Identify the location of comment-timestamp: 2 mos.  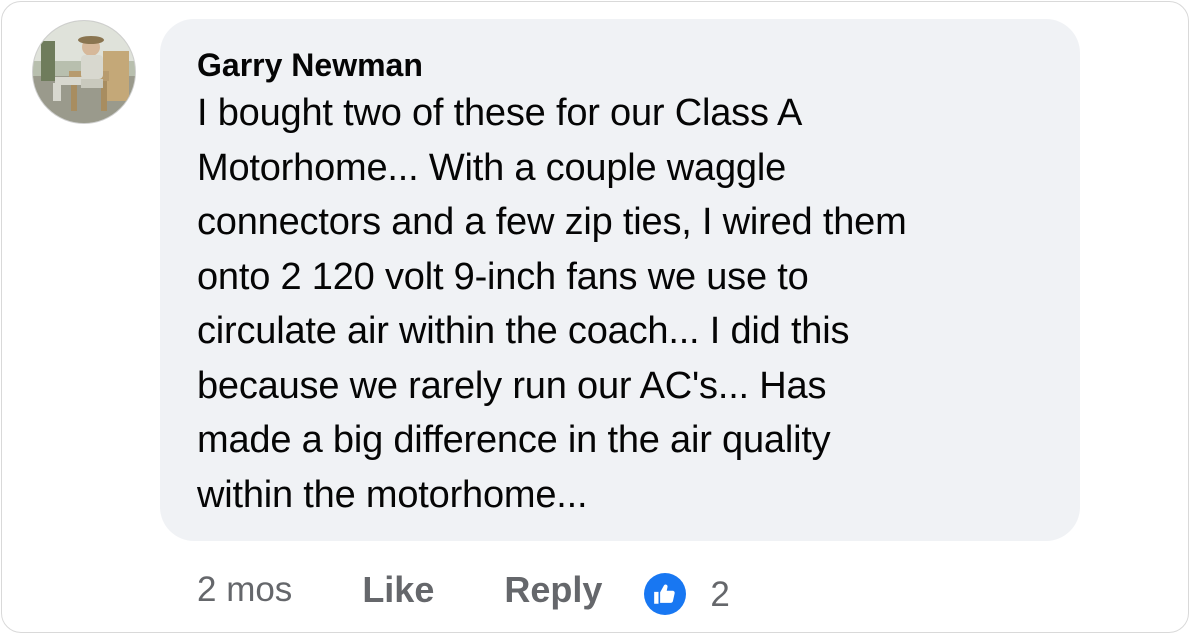
(244, 590).